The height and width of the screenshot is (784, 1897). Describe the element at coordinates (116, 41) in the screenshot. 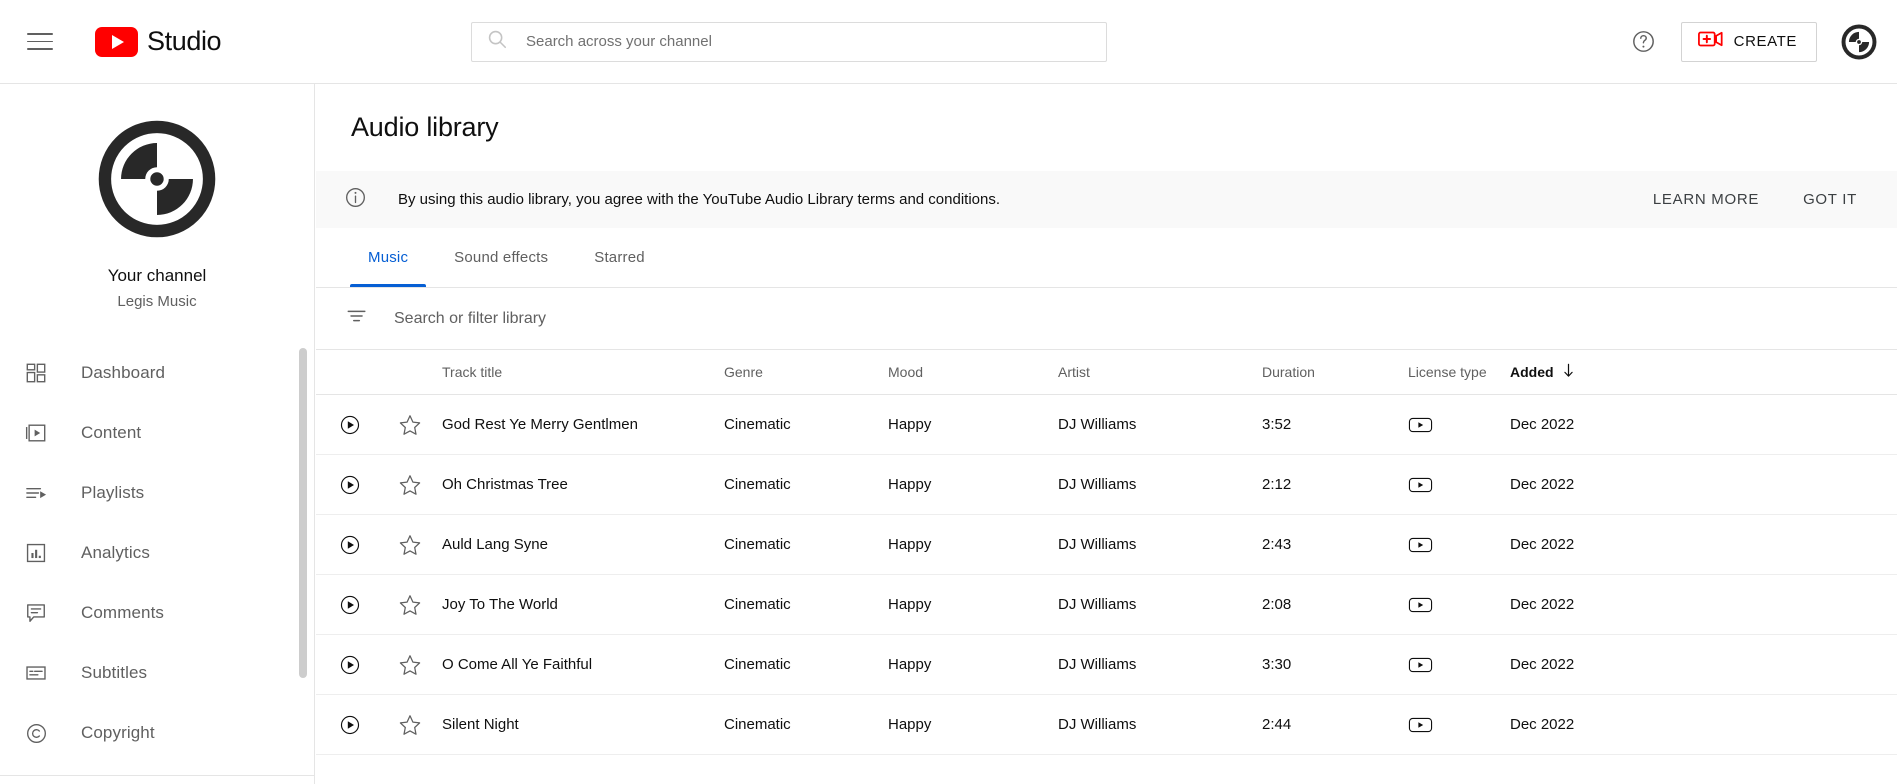

I see `youtube-logo-icon` at that location.